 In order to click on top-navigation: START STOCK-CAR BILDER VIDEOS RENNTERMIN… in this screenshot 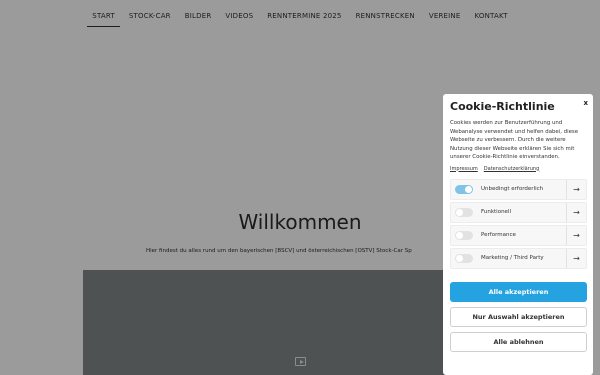, I will do `click(300, 16)`.